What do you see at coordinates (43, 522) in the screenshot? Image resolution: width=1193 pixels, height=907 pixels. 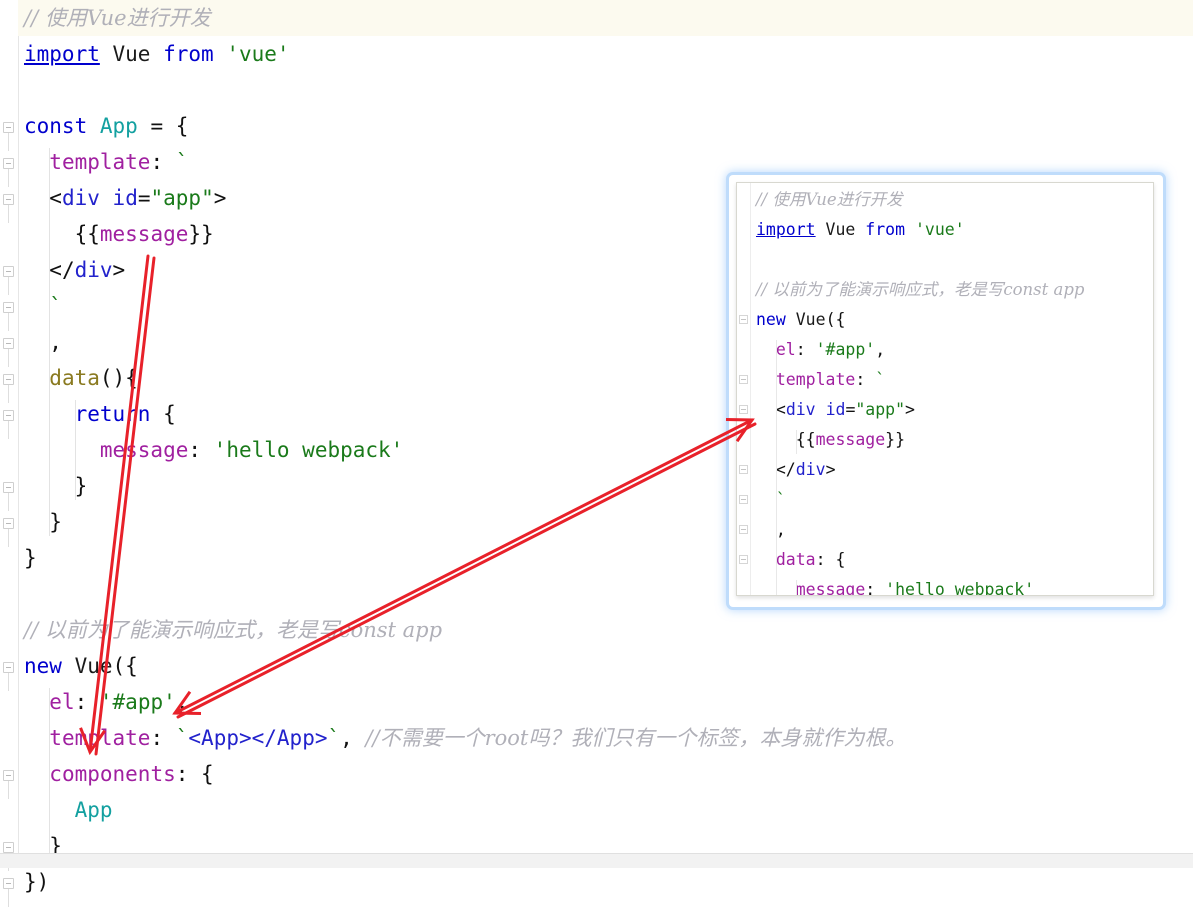 I see `code-token: }` at bounding box center [43, 522].